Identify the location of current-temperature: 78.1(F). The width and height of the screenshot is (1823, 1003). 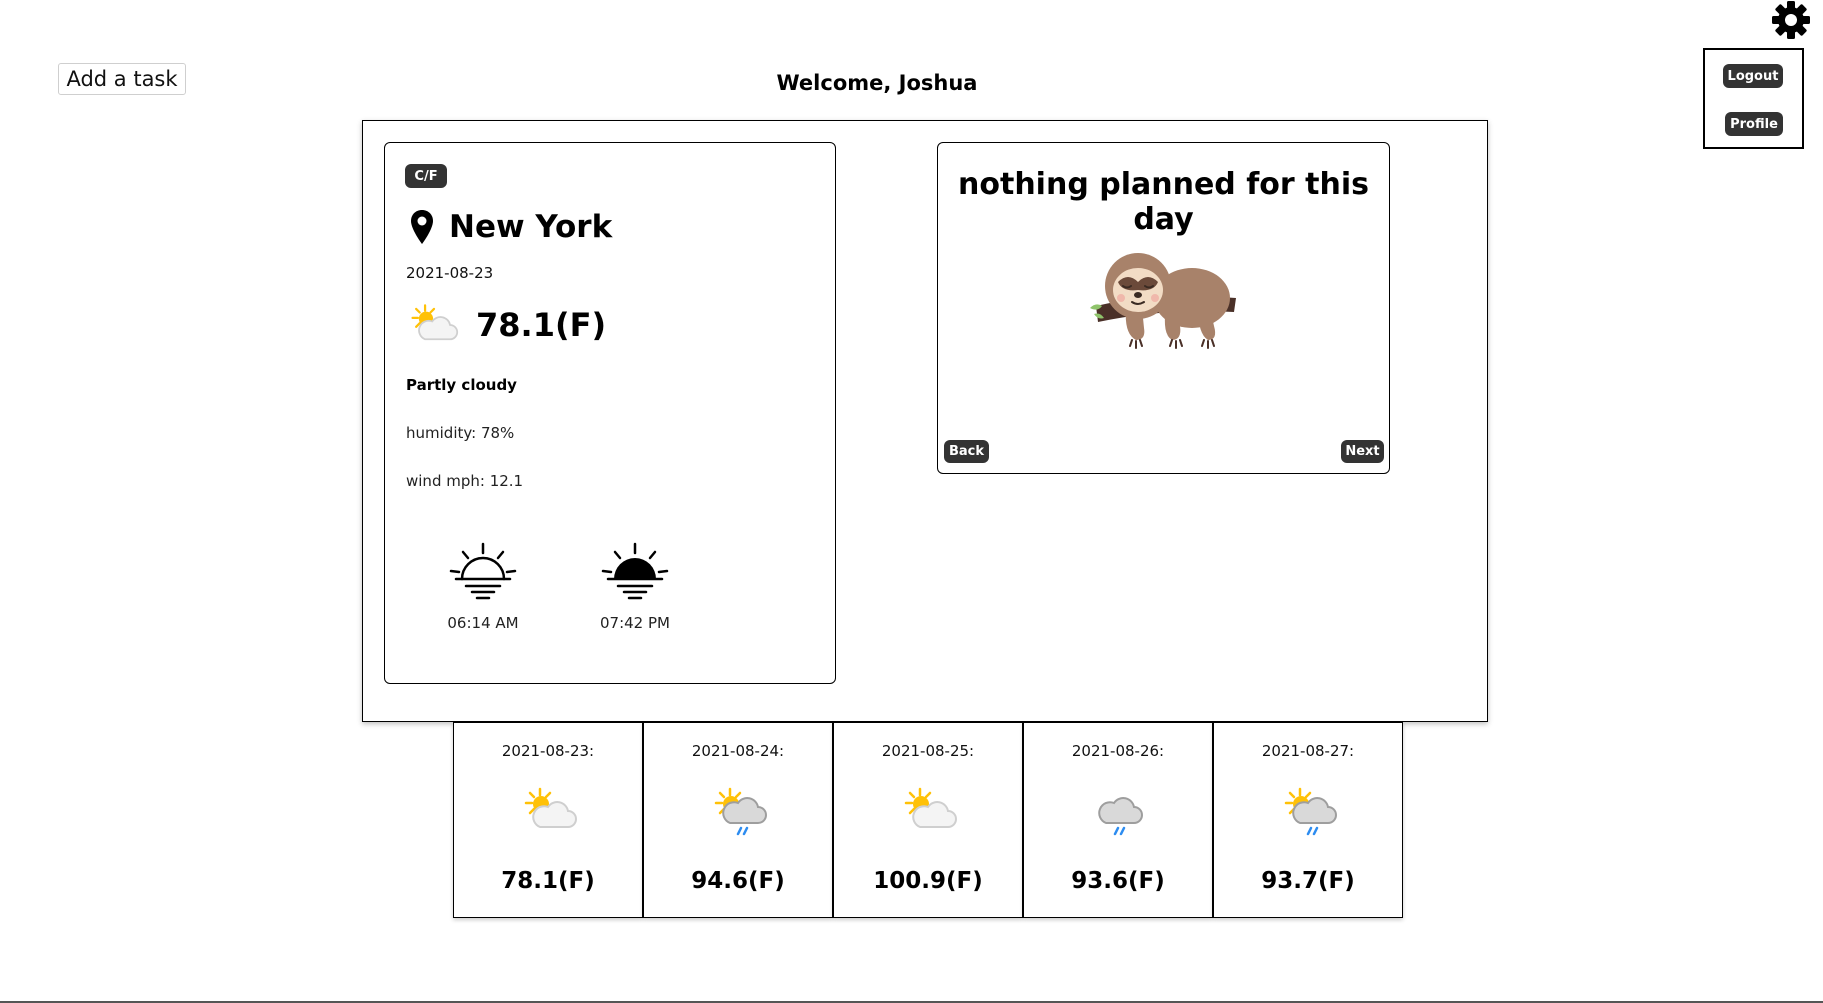
(541, 325).